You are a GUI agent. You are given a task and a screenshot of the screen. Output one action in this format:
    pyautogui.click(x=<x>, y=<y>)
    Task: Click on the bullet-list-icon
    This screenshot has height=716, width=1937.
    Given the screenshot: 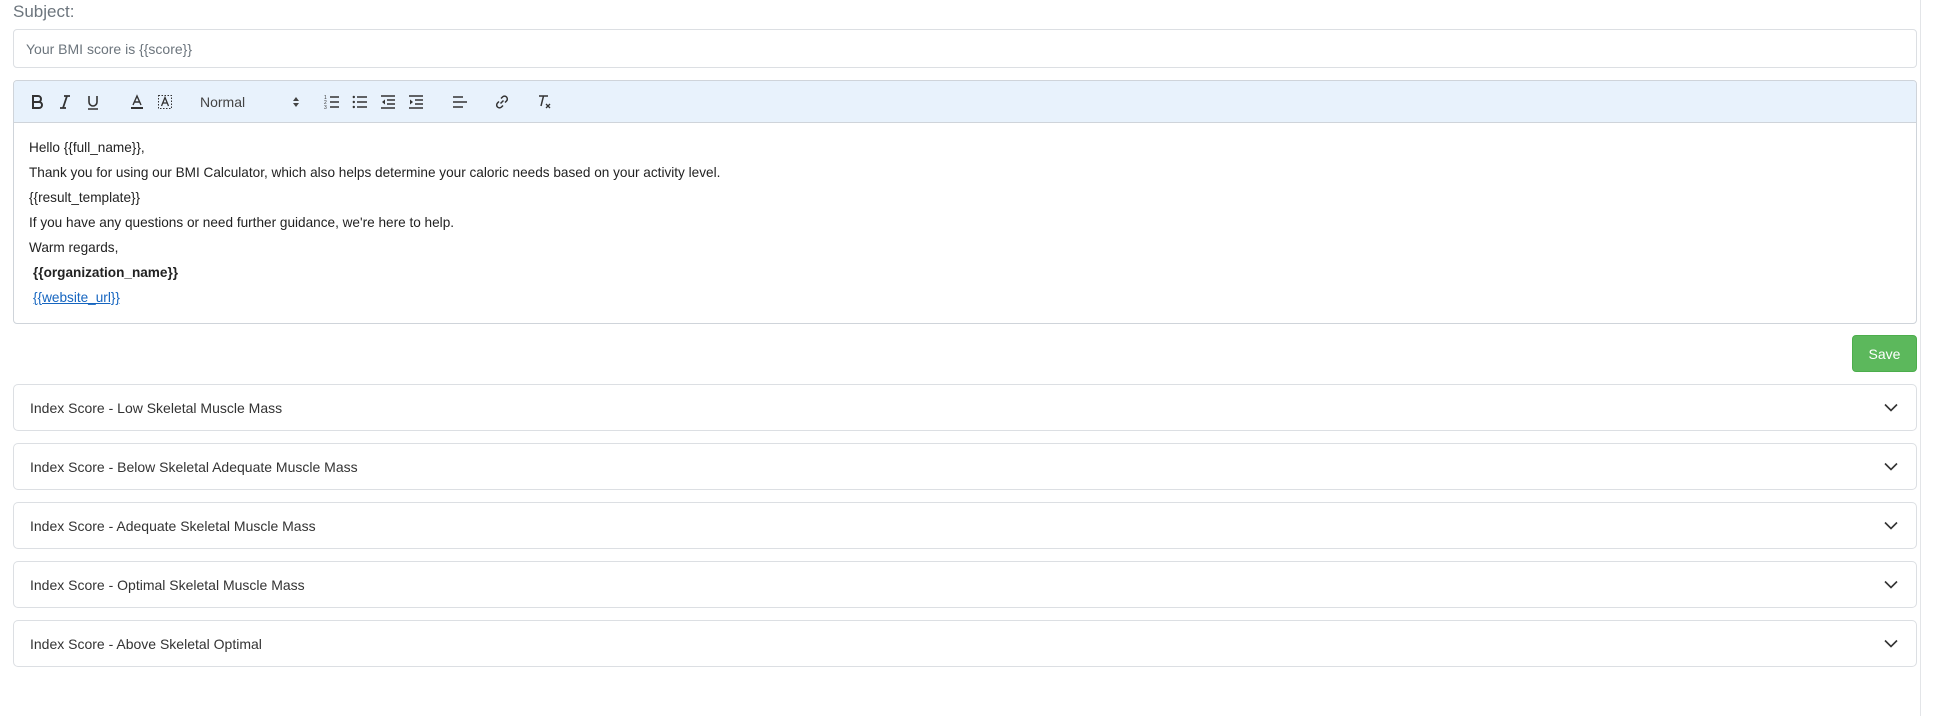 What is the action you would take?
    pyautogui.click(x=359, y=102)
    